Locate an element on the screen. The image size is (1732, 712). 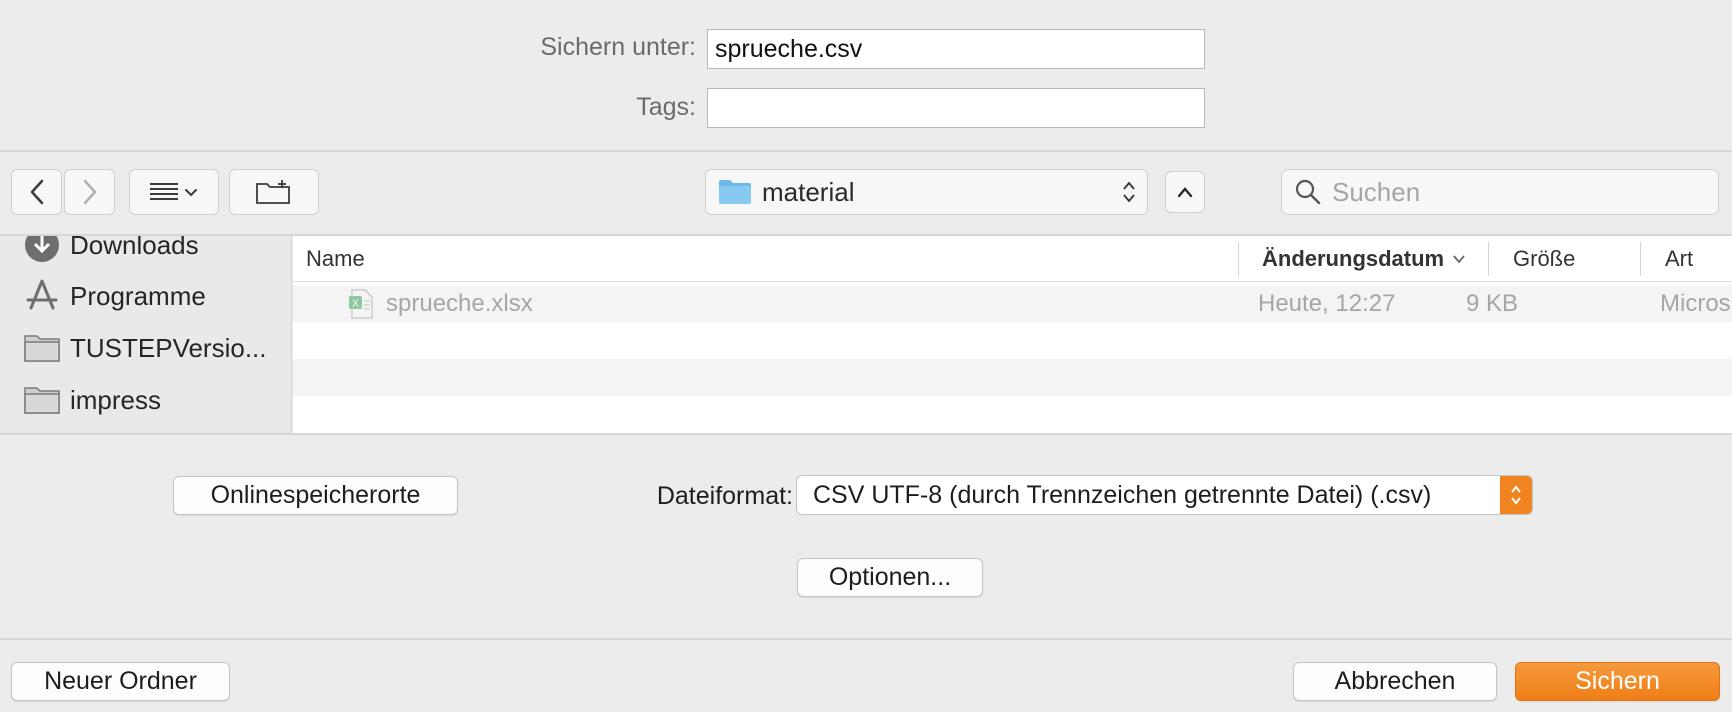
select-stepper is located at coordinates (1516, 495).